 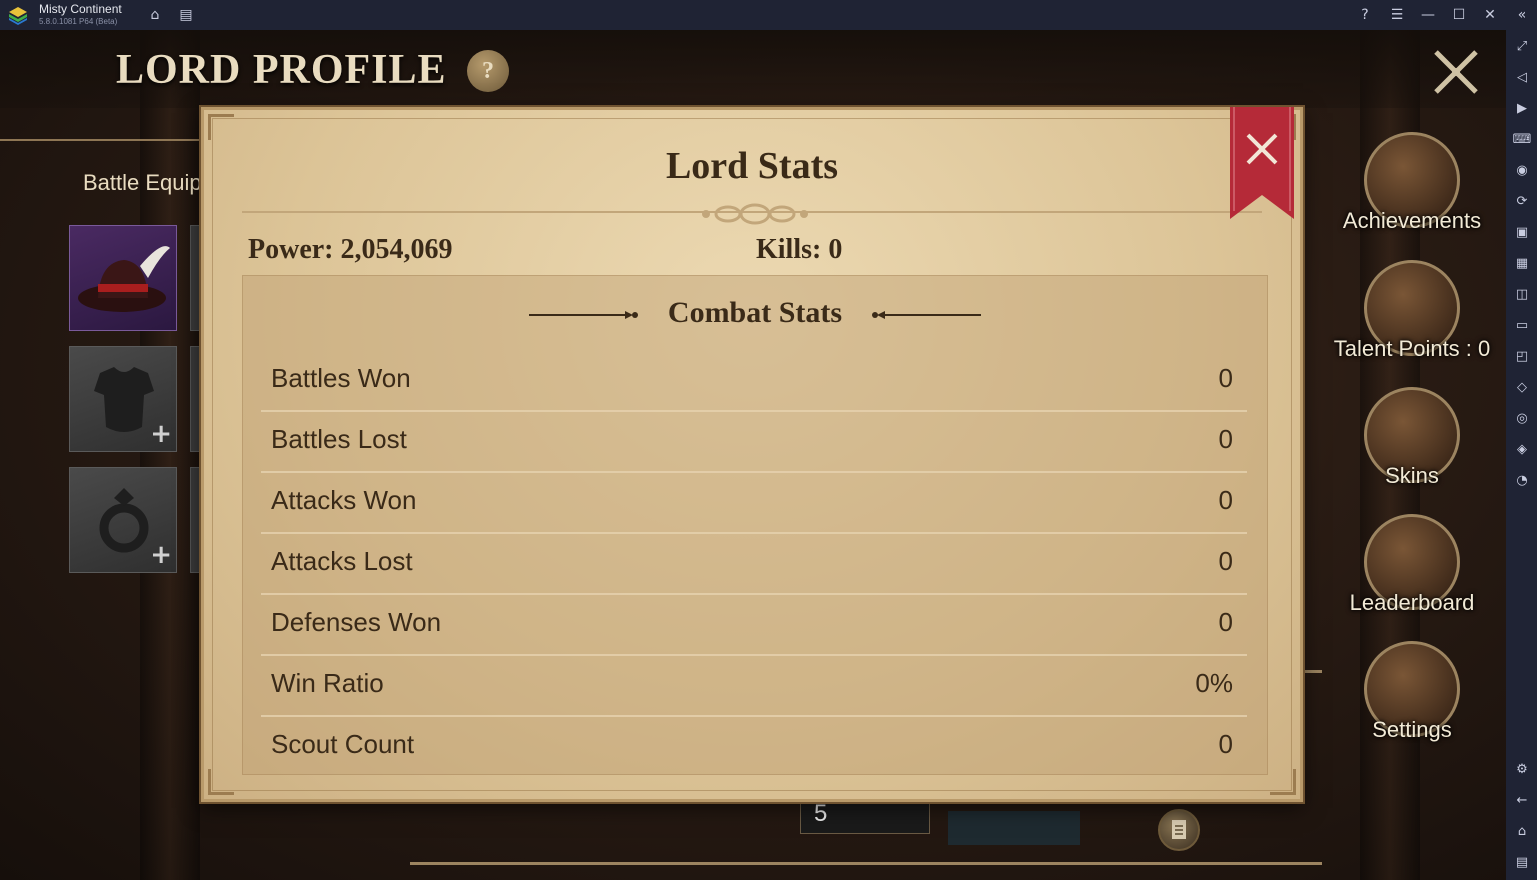 I want to click on stat-label: Defenses Won, so click(x=356, y=622).